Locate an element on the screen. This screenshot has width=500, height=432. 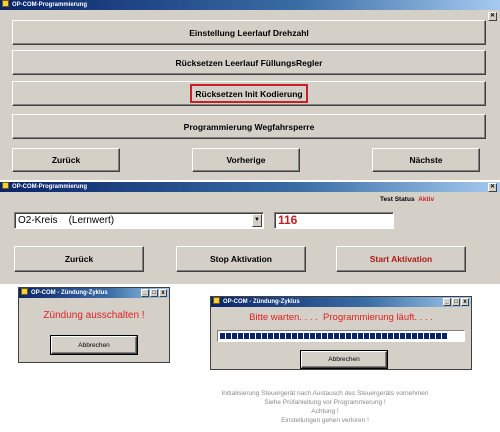
einstellung-leerlauf-drehzahl-button: Einstellung Leerlauf Drehzahl is located at coordinates (249, 32).